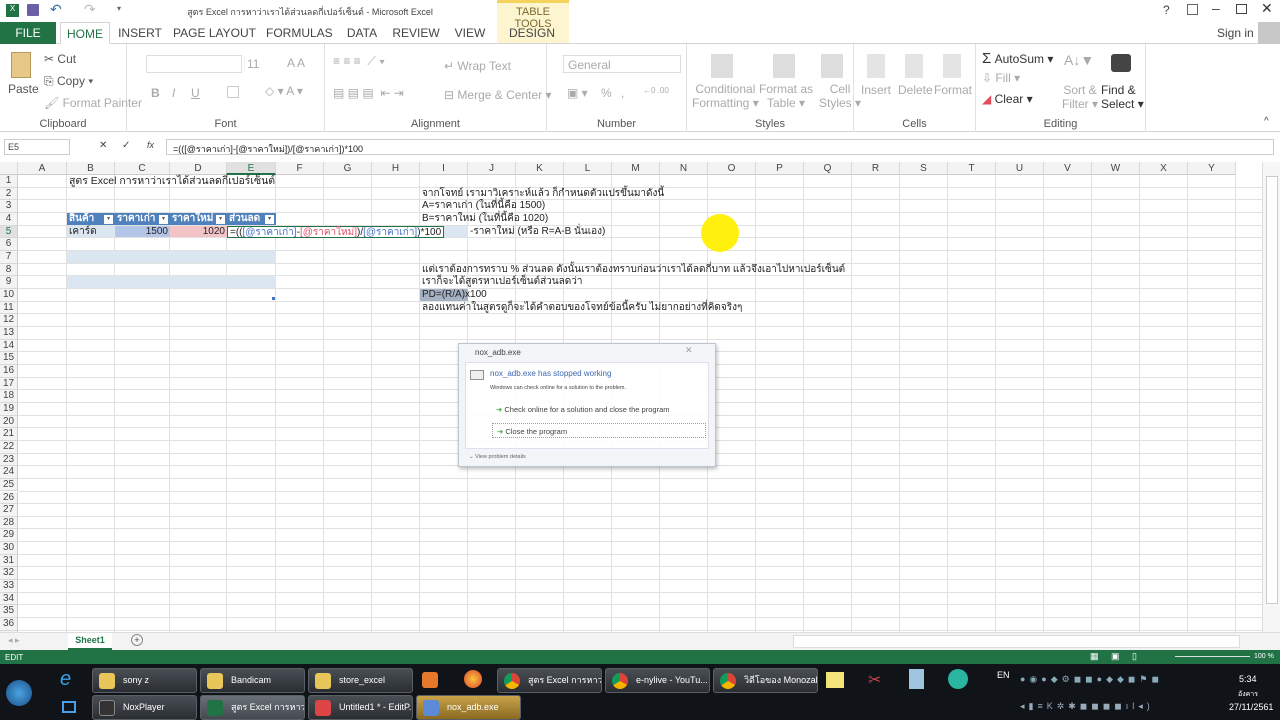  What do you see at coordinates (273, 298) in the screenshot?
I see `table-resize-handle` at bounding box center [273, 298].